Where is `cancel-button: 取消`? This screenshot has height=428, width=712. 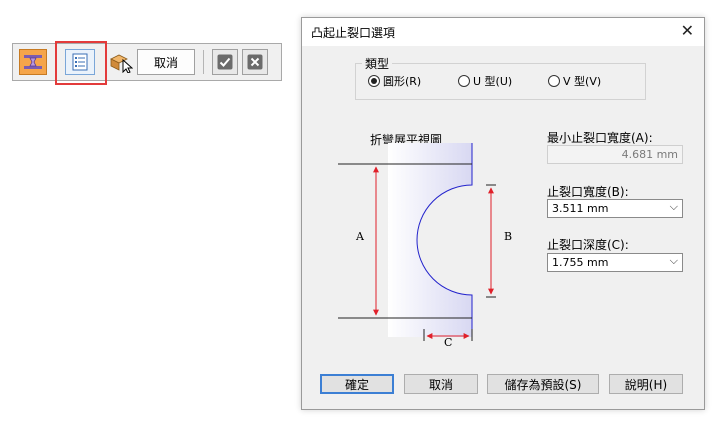 cancel-button: 取消 is located at coordinates (441, 384).